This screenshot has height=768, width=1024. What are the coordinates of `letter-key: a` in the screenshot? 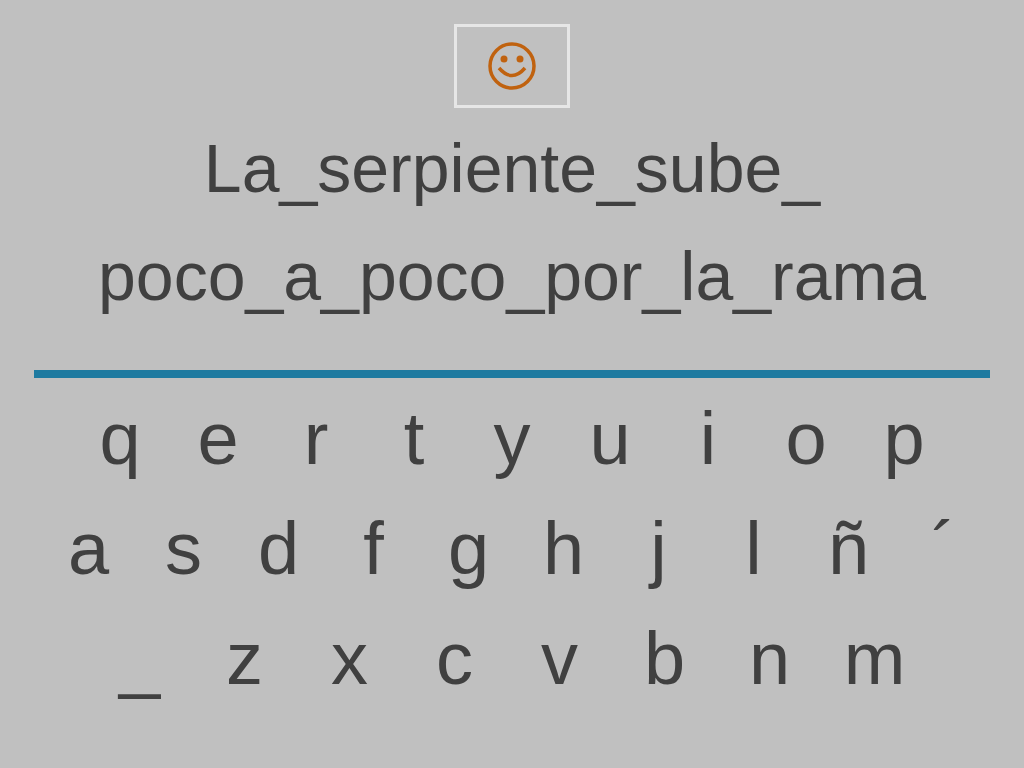 It's located at (88, 549).